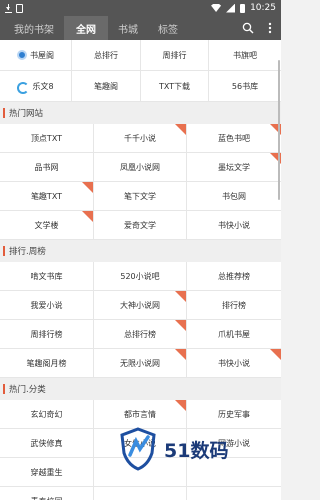  What do you see at coordinates (168, 28) in the screenshot?
I see `tab-tags: 标签` at bounding box center [168, 28].